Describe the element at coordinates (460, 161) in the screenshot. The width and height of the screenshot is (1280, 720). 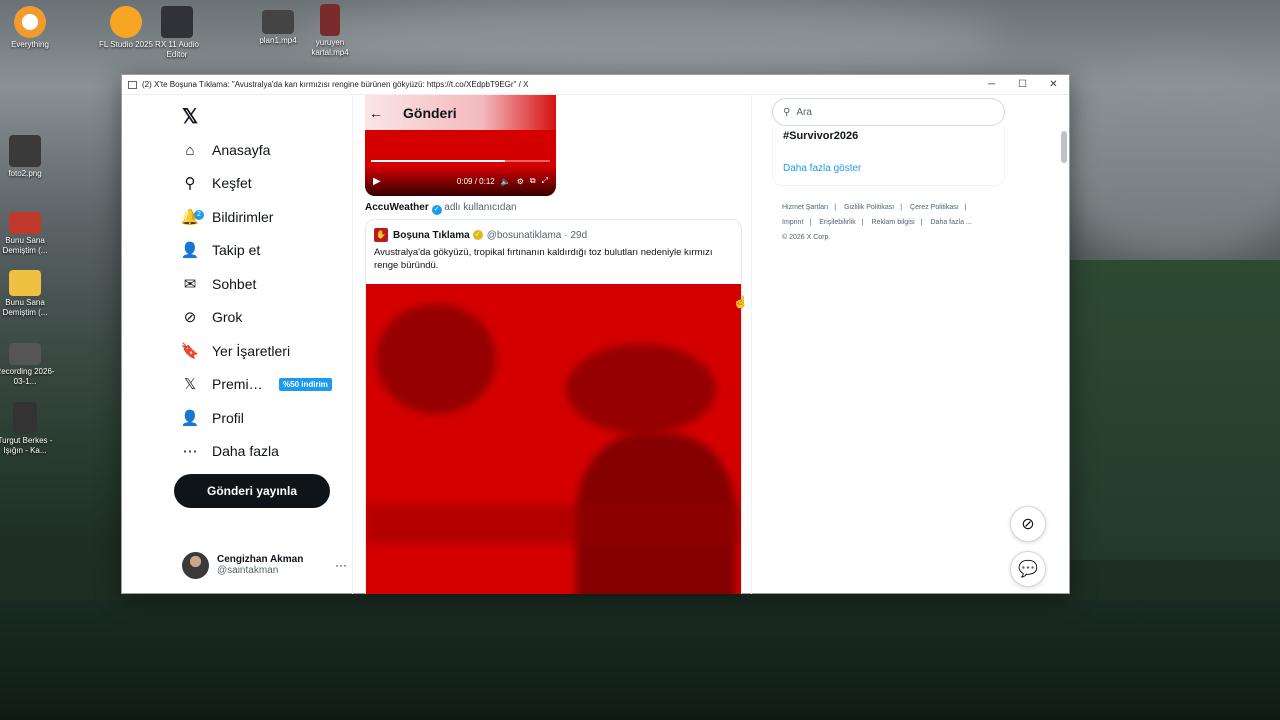
I see `video-progress-bar` at that location.